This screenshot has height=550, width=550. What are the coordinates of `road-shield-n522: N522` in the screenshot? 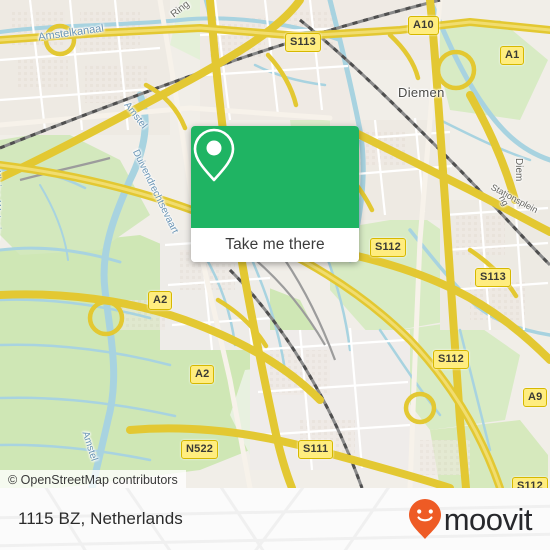 It's located at (200, 449).